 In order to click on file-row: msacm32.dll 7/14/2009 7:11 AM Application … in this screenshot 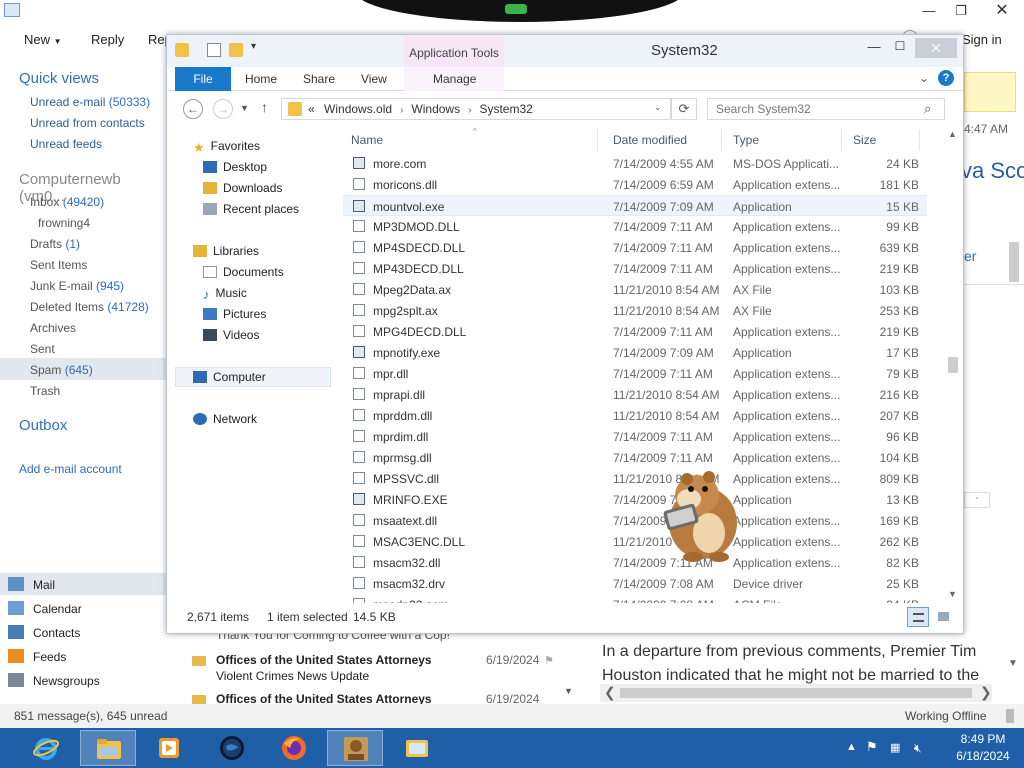, I will do `click(635, 562)`.